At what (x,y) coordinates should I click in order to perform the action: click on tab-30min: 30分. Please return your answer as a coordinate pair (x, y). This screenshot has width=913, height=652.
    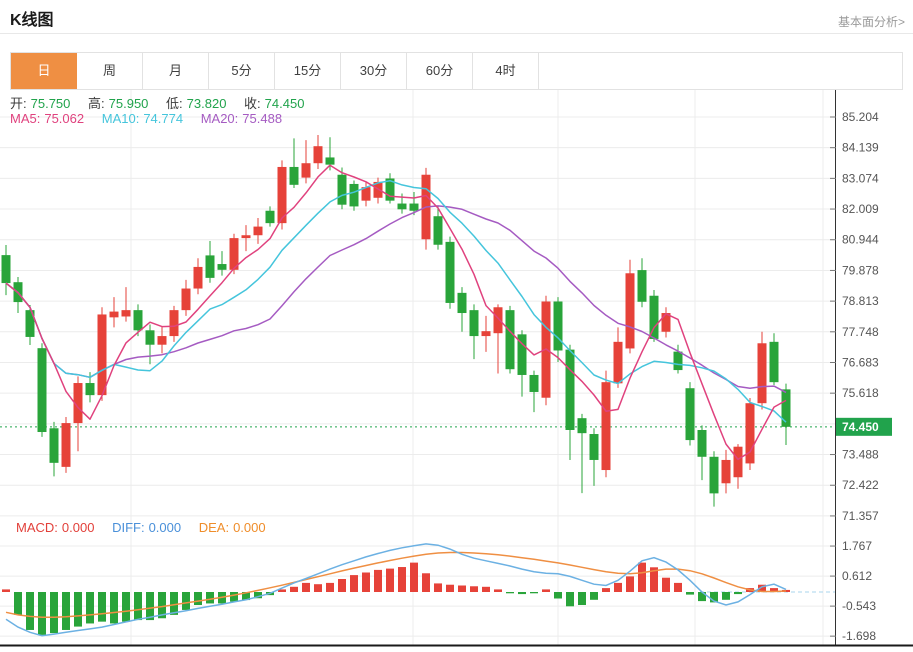
    Looking at the image, I should click on (374, 71).